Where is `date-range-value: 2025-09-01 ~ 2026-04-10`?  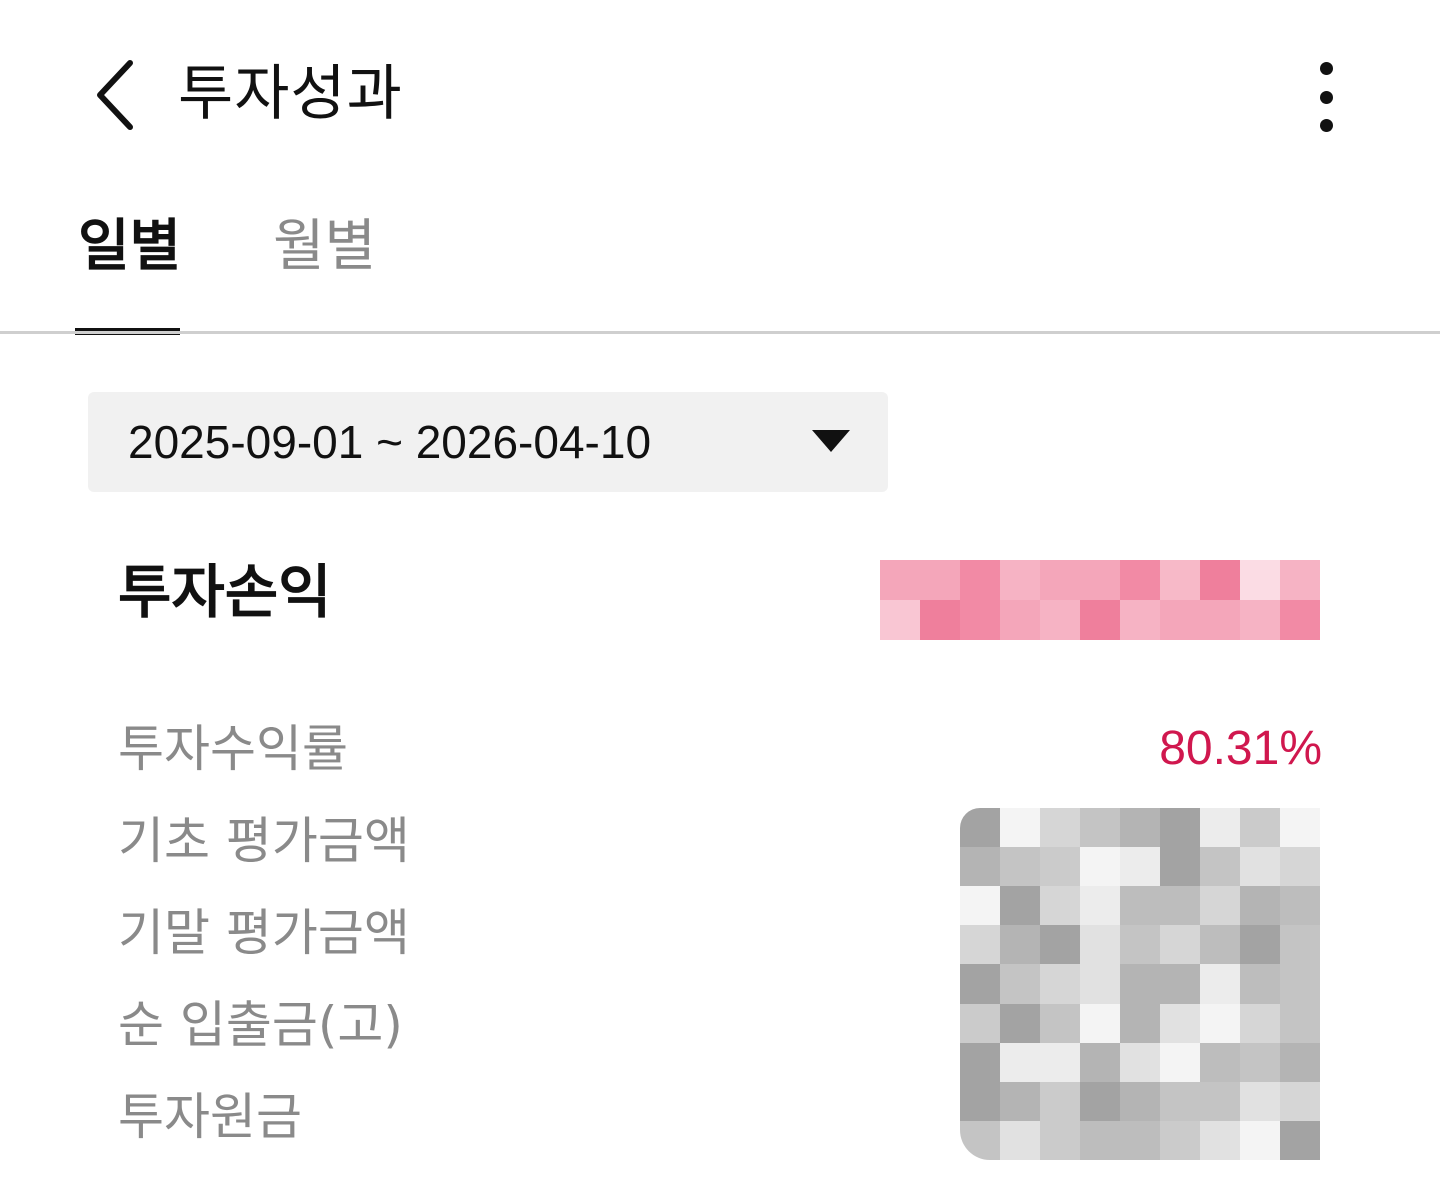
date-range-value: 2025-09-01 ~ 2026-04-10 is located at coordinates (390, 442).